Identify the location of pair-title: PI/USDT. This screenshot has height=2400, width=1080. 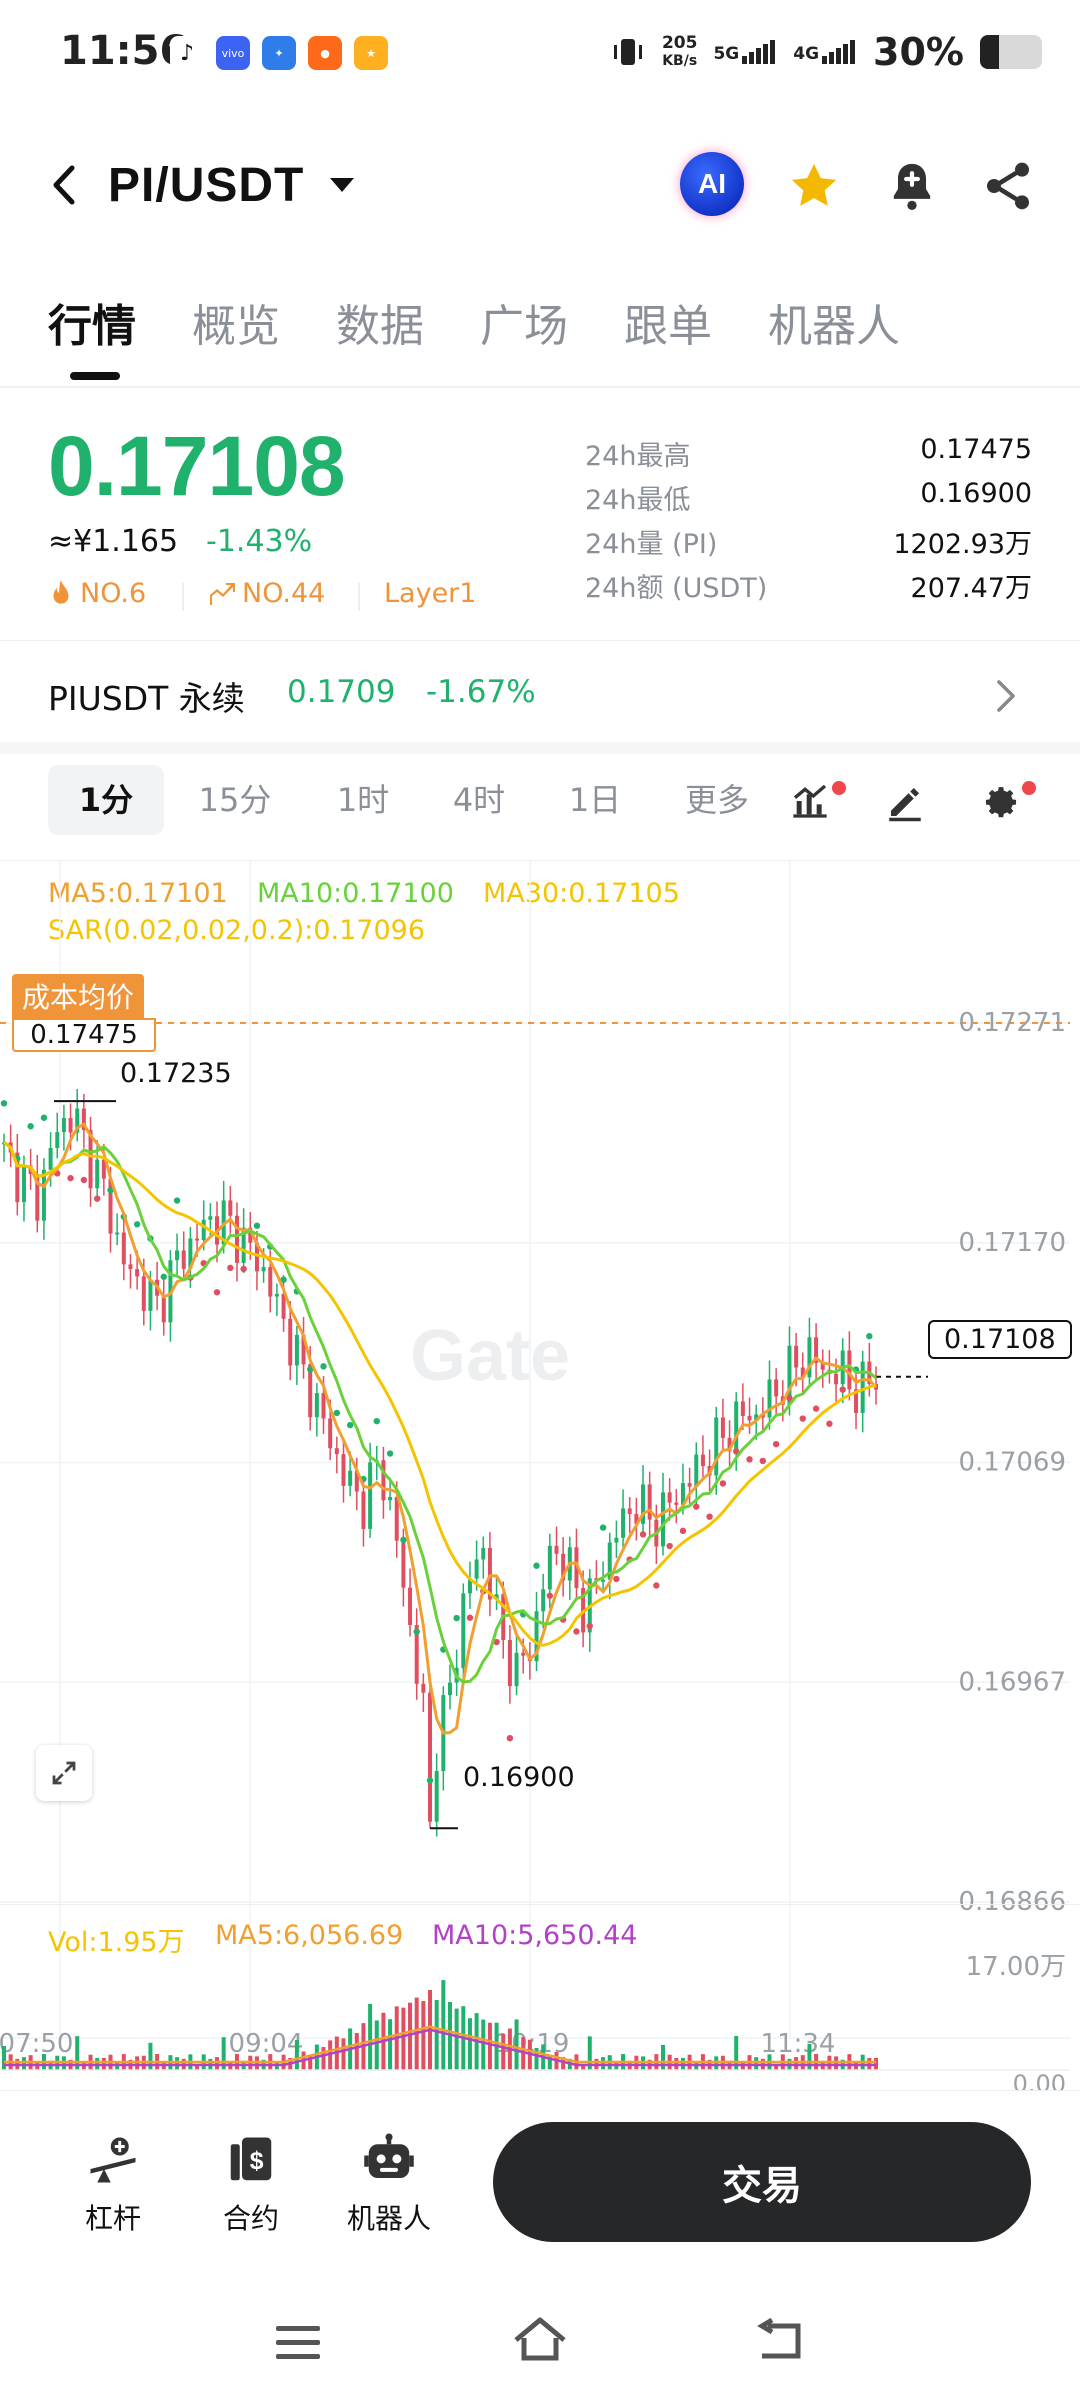
(206, 185).